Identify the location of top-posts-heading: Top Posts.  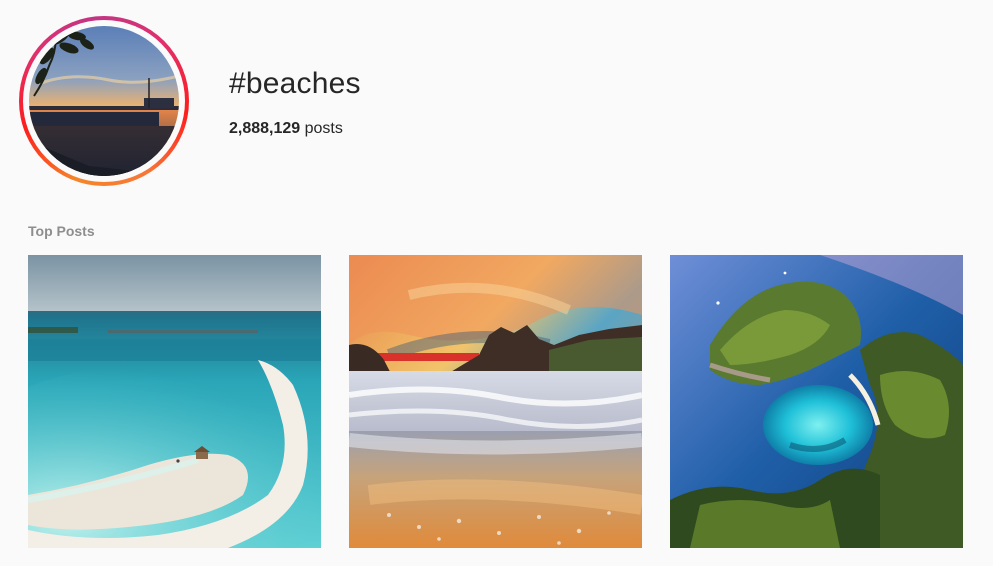
(61, 231).